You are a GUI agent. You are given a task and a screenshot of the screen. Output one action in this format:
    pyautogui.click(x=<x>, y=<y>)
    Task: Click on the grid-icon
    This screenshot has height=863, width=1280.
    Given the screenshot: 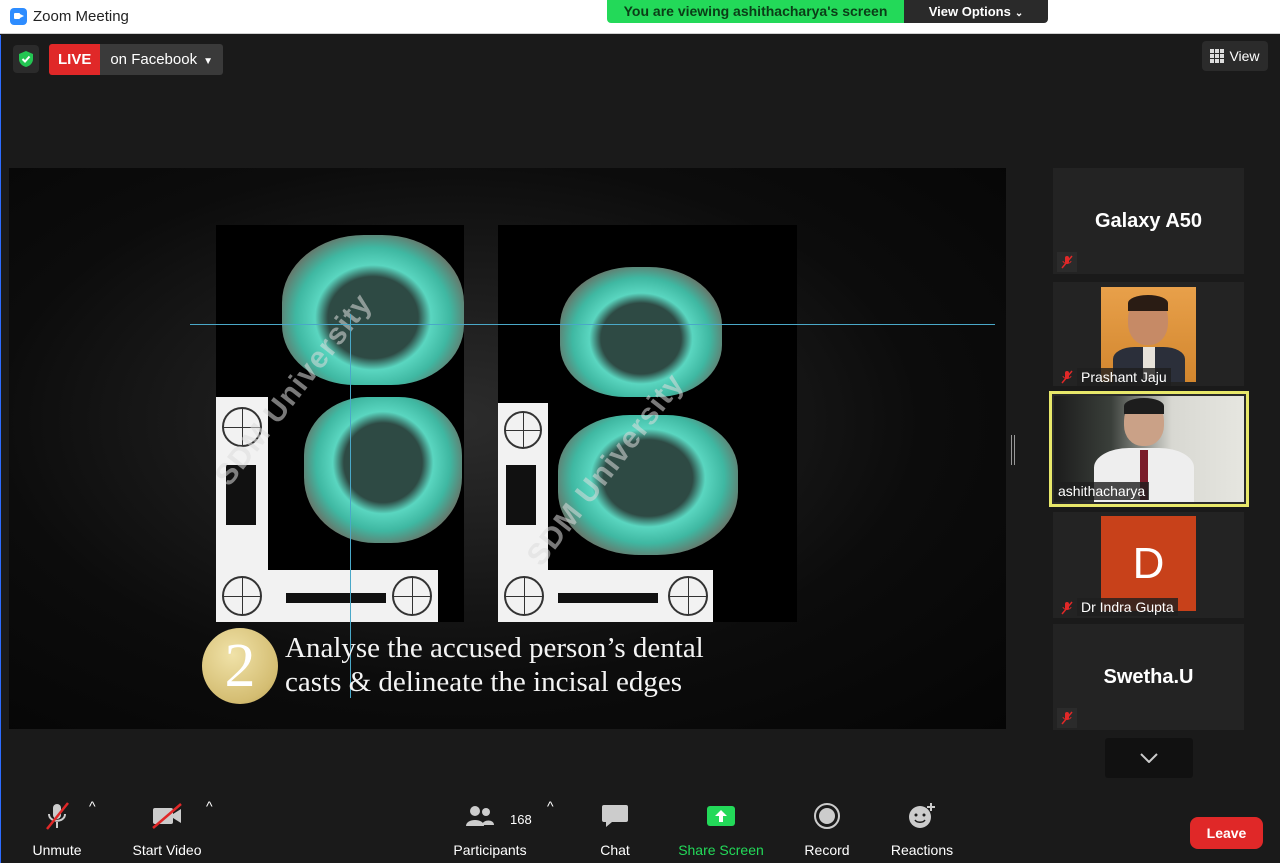 What is the action you would take?
    pyautogui.click(x=1217, y=56)
    